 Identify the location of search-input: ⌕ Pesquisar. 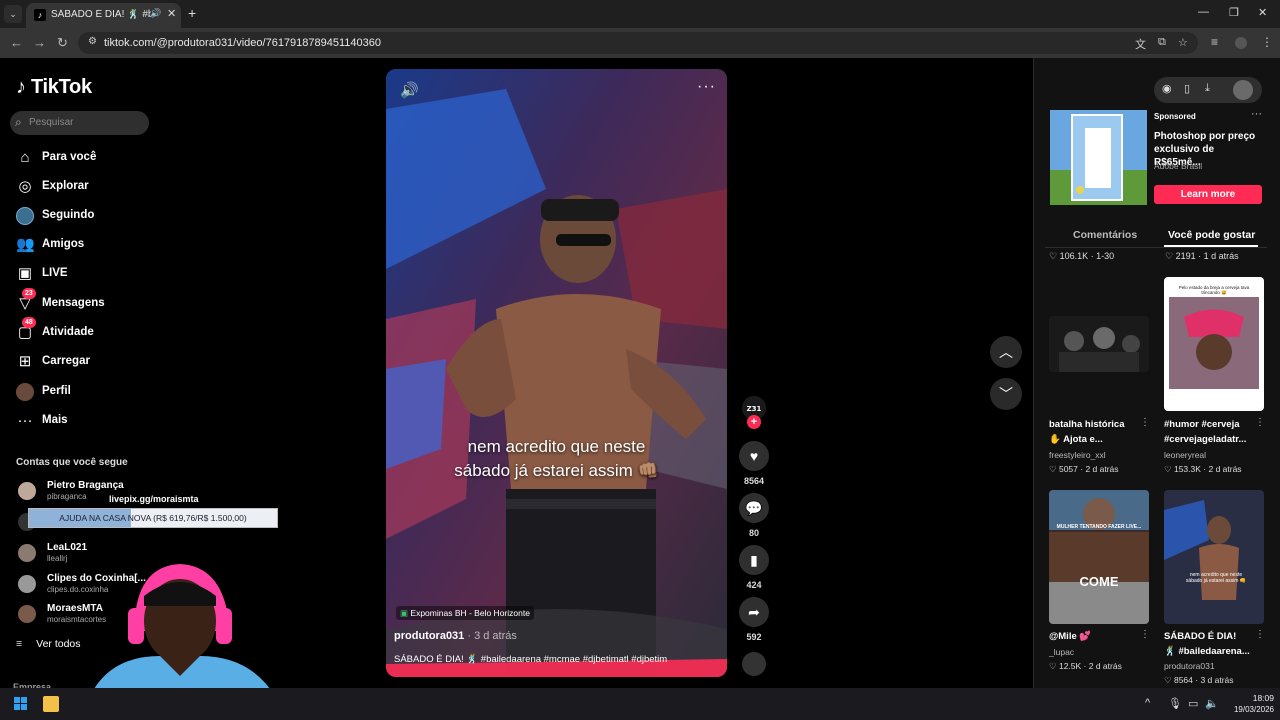
(79, 123).